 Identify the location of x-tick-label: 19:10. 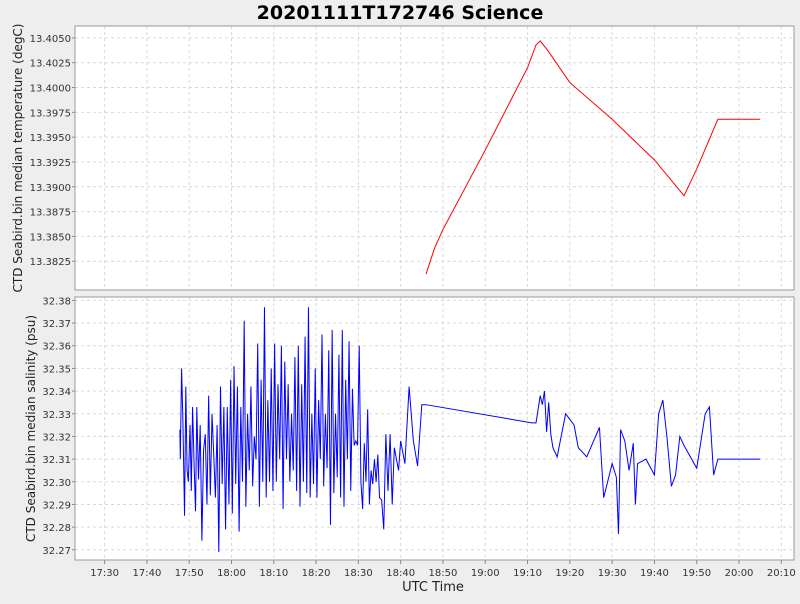
(527, 573).